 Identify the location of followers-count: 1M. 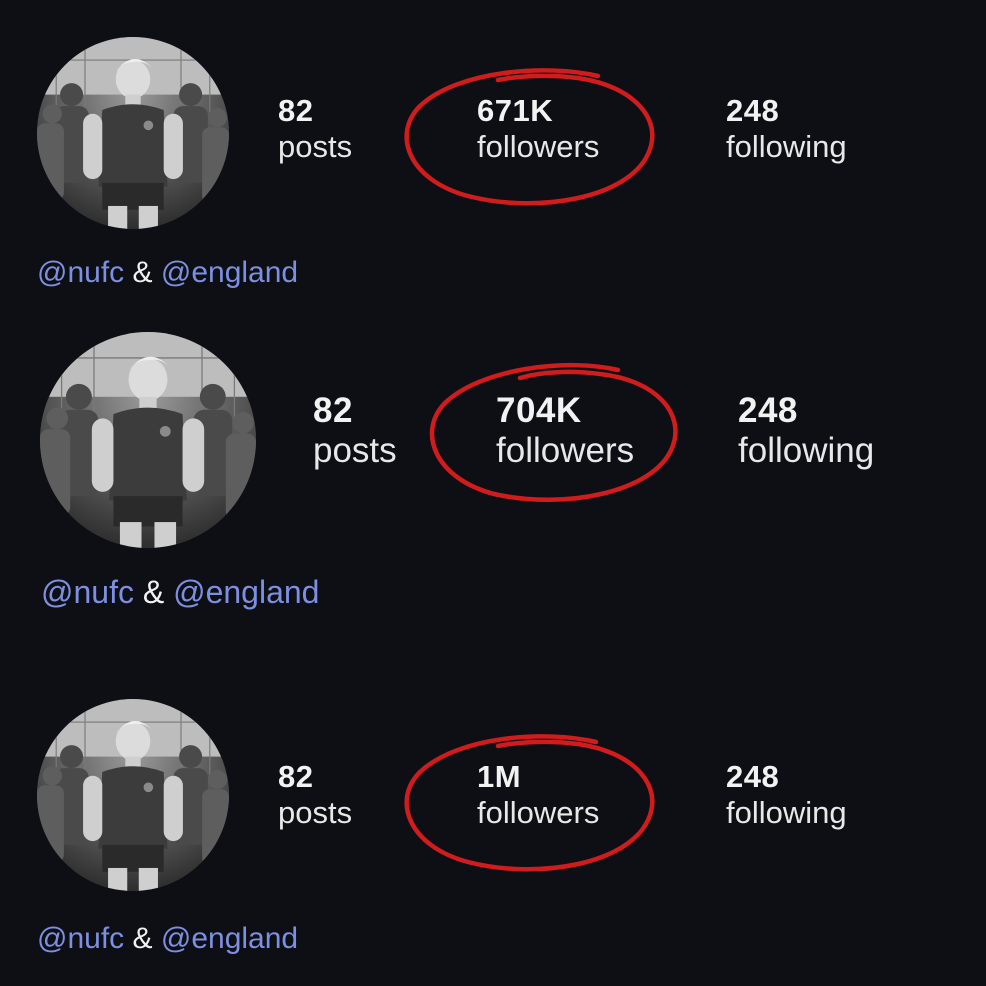
(499, 776).